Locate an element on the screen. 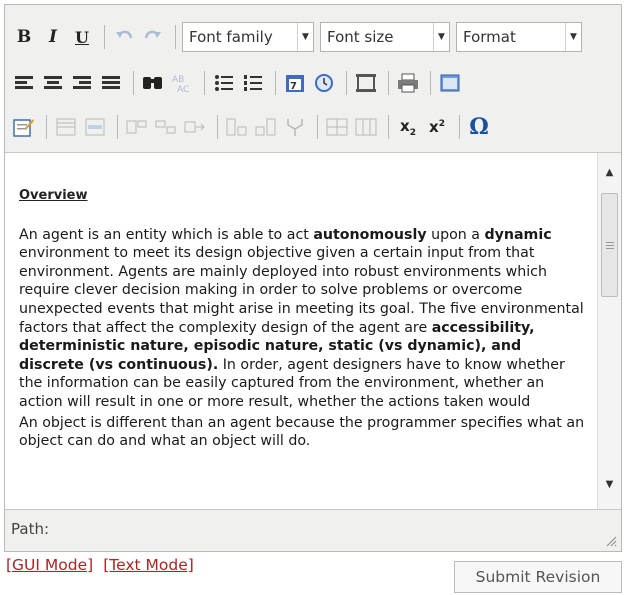 Image resolution: width=624 pixels, height=595 pixels. numbered-list-icon is located at coordinates (253, 83).